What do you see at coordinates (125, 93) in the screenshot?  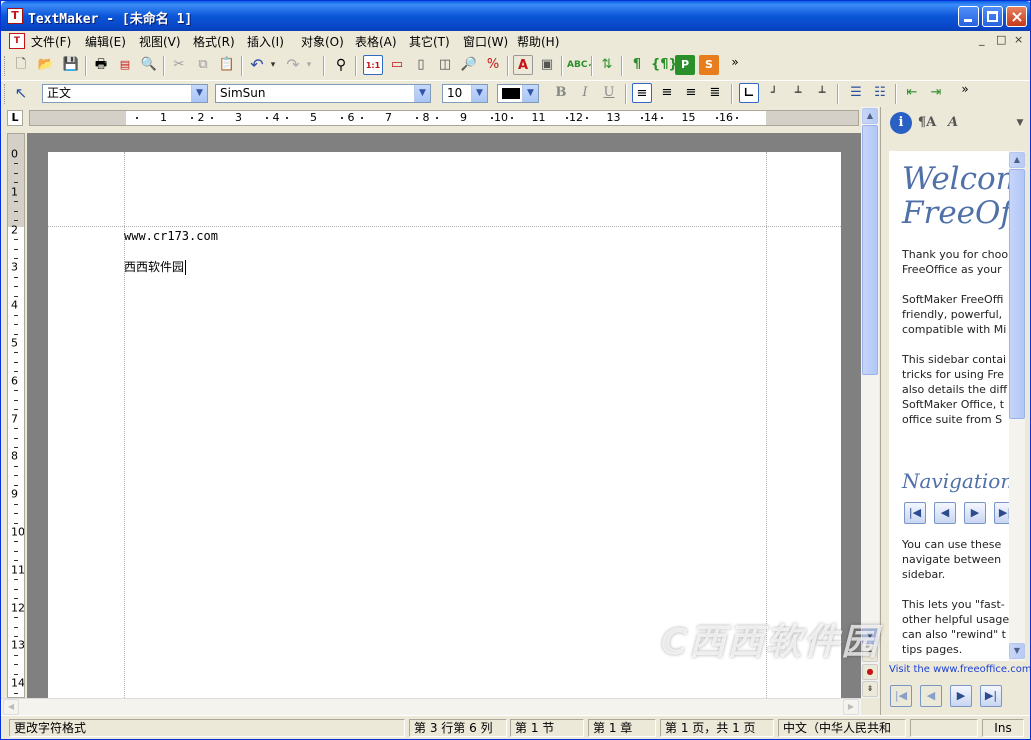 I see `paragraph-style-select: 正文 ▼` at bounding box center [125, 93].